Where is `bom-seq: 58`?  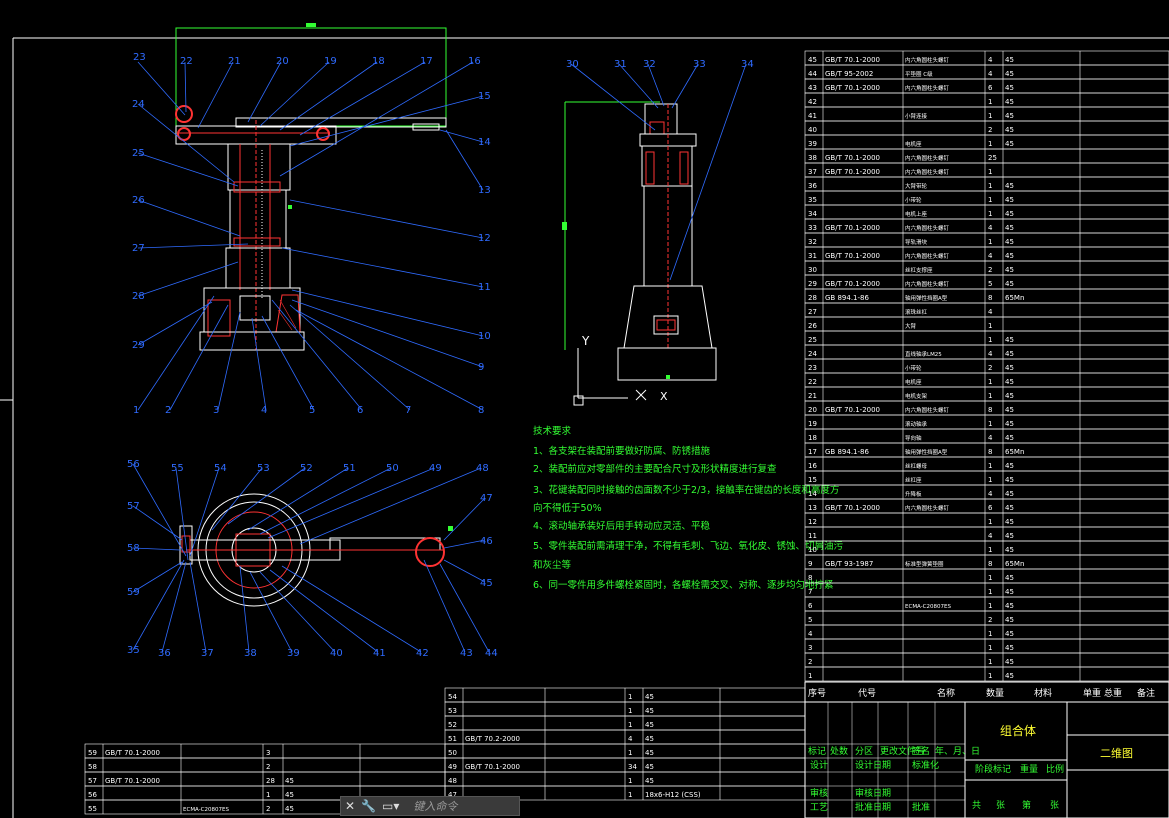
bom-seq: 58 is located at coordinates (92, 767).